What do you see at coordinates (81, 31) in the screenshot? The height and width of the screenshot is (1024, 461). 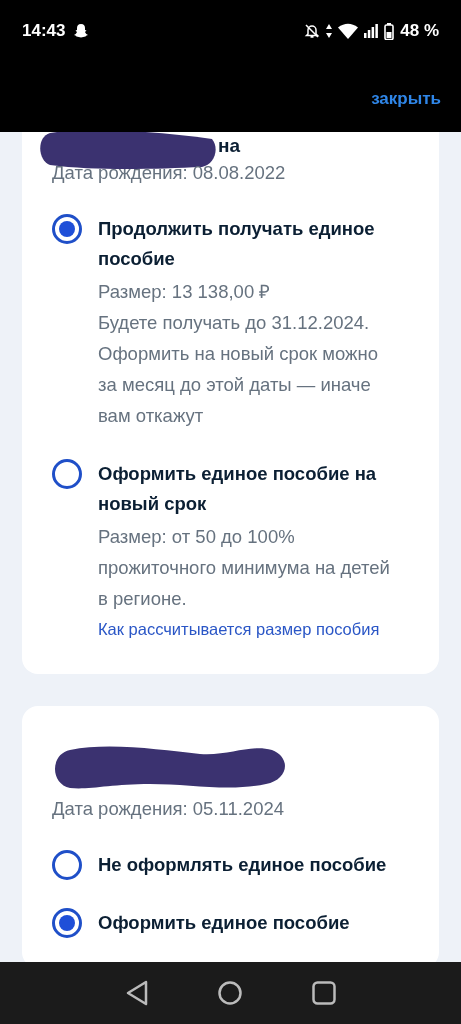 I see `ghost-icon` at bounding box center [81, 31].